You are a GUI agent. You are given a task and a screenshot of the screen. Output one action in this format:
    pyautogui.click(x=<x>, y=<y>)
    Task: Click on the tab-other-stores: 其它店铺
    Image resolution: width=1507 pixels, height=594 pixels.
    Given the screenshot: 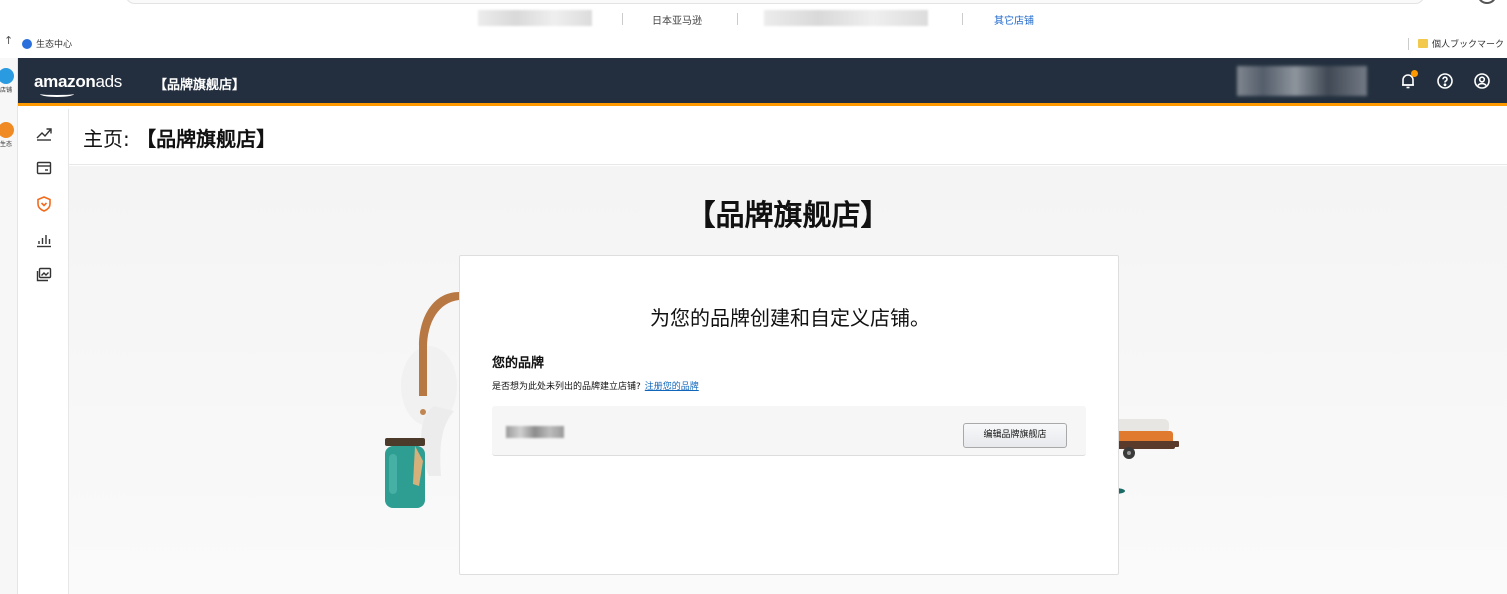 What is the action you would take?
    pyautogui.click(x=1014, y=19)
    